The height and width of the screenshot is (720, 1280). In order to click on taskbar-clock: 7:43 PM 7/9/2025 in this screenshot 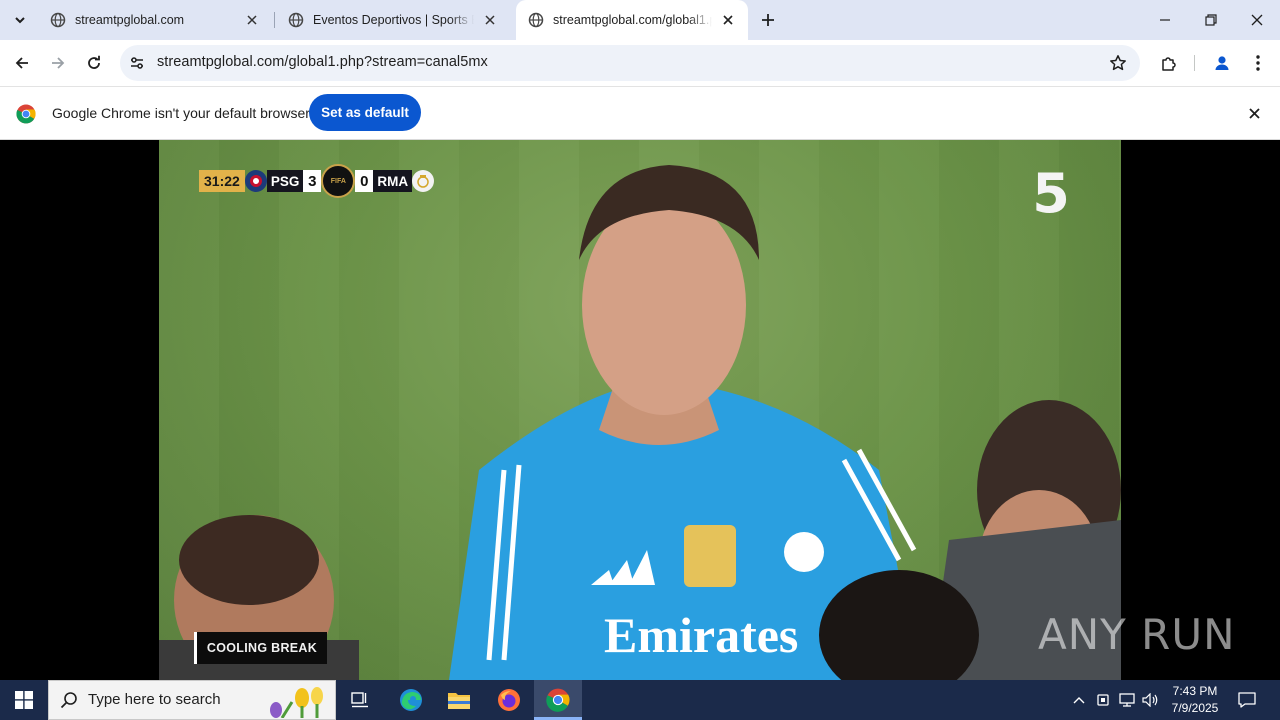, I will do `click(1195, 700)`.